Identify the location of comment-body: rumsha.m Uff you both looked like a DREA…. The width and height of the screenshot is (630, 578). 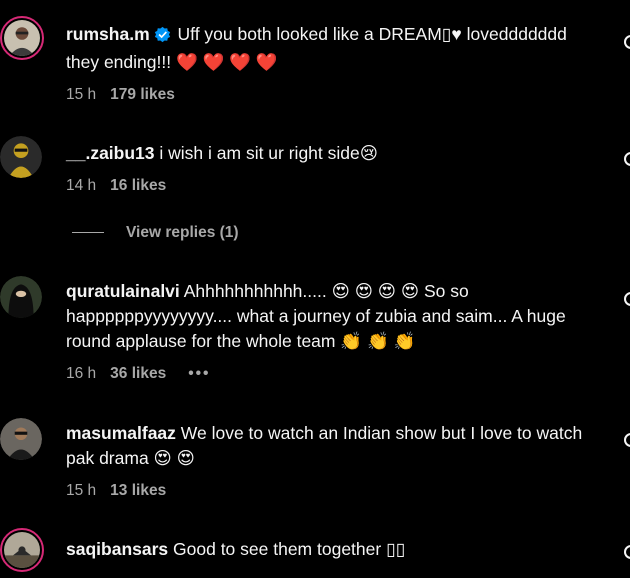
(330, 48).